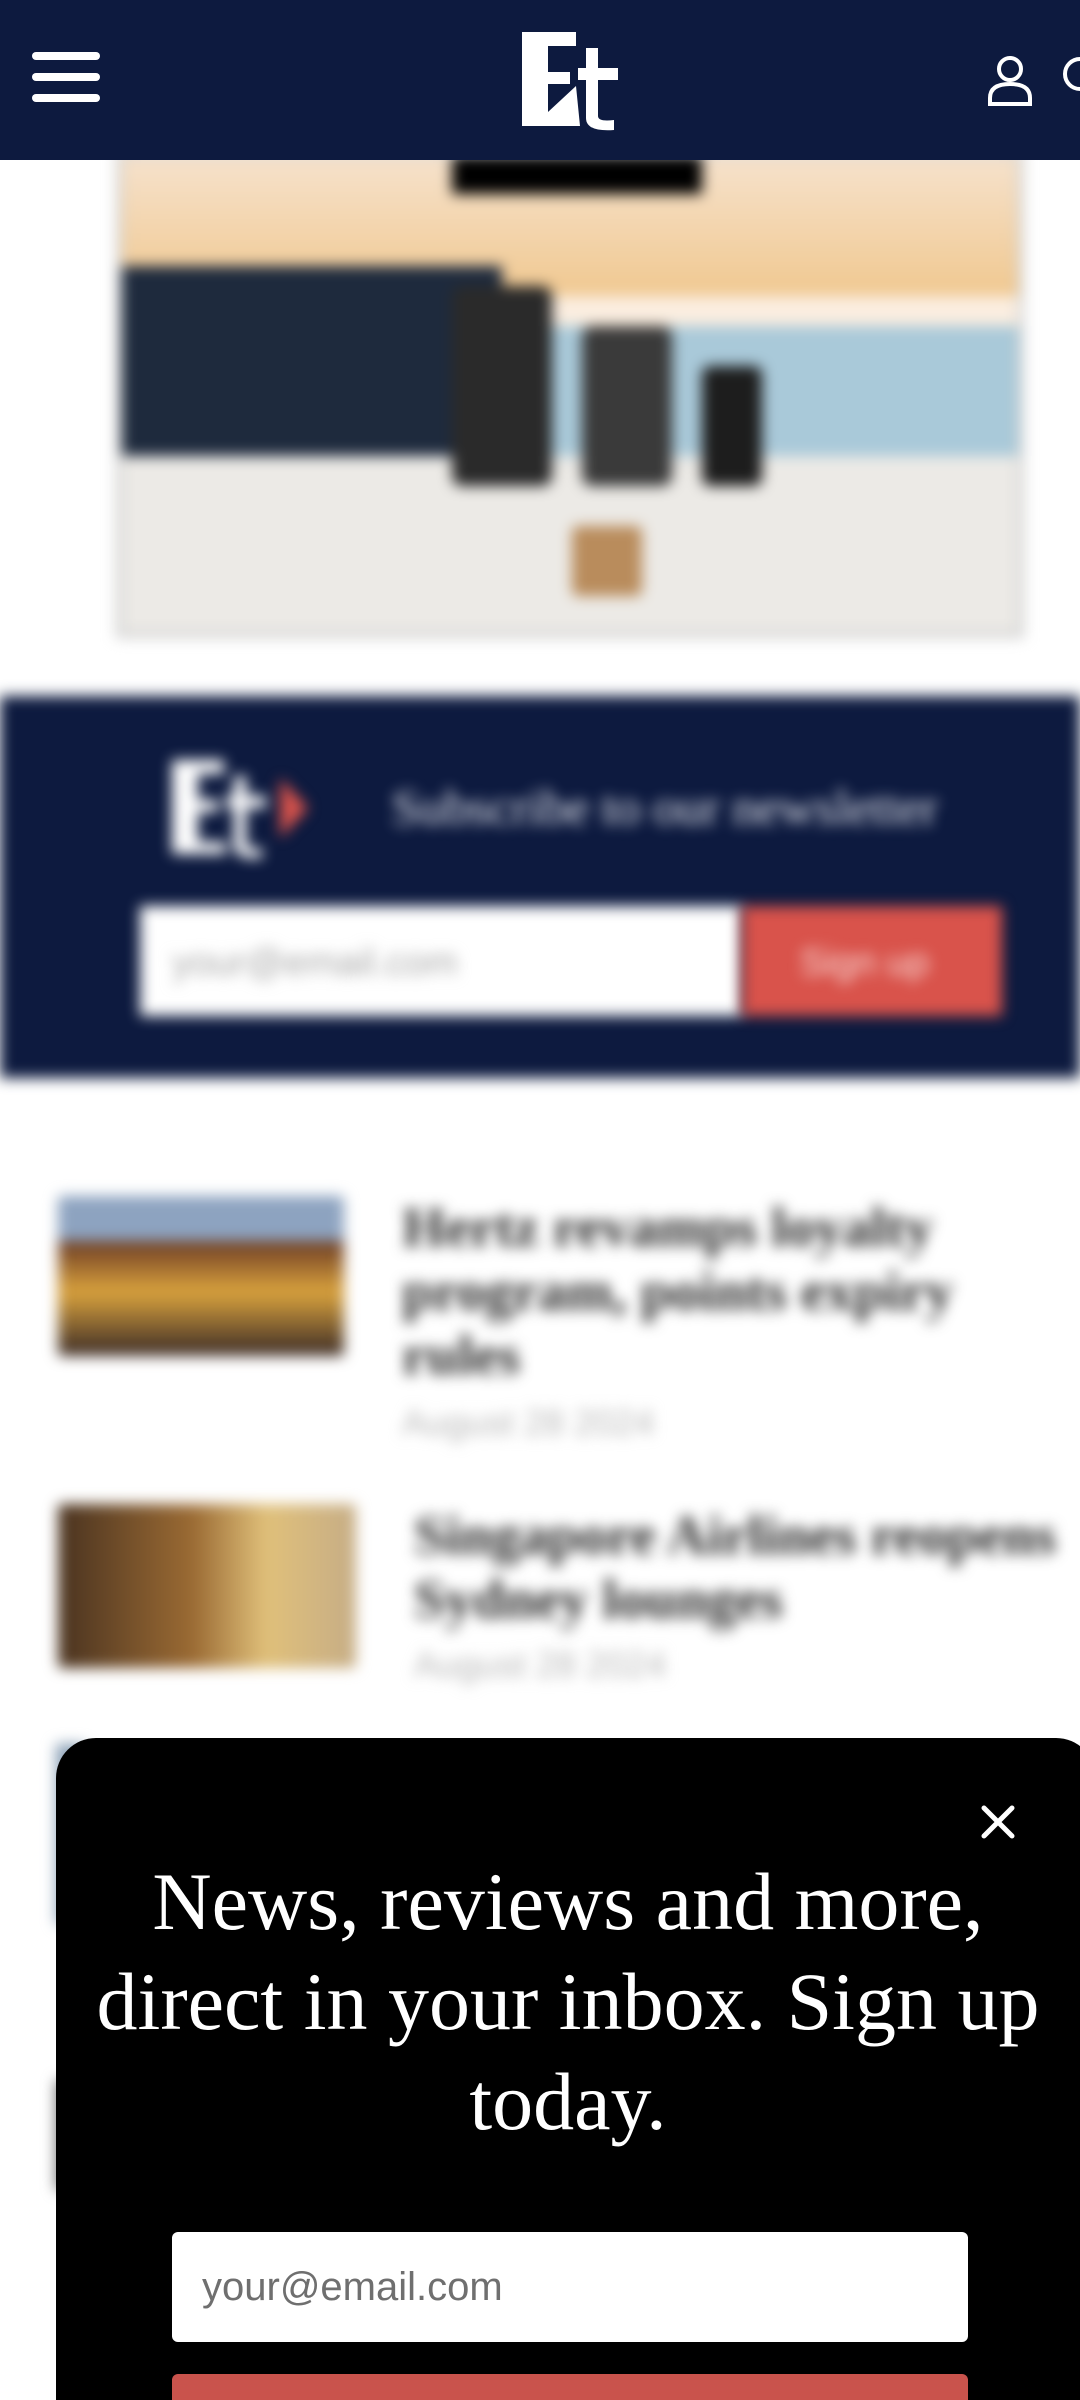 The height and width of the screenshot is (2400, 1080). Describe the element at coordinates (240, 809) in the screenshot. I see `newsletter-logo` at that location.